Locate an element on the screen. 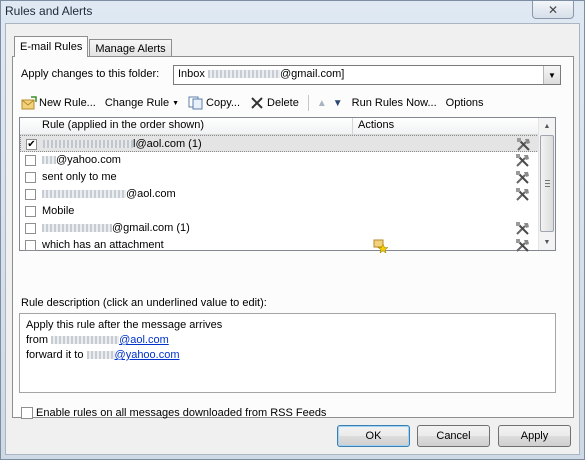 The width and height of the screenshot is (585, 460). column-header-rule: Rule (applied in the order shown) is located at coordinates (186, 126).